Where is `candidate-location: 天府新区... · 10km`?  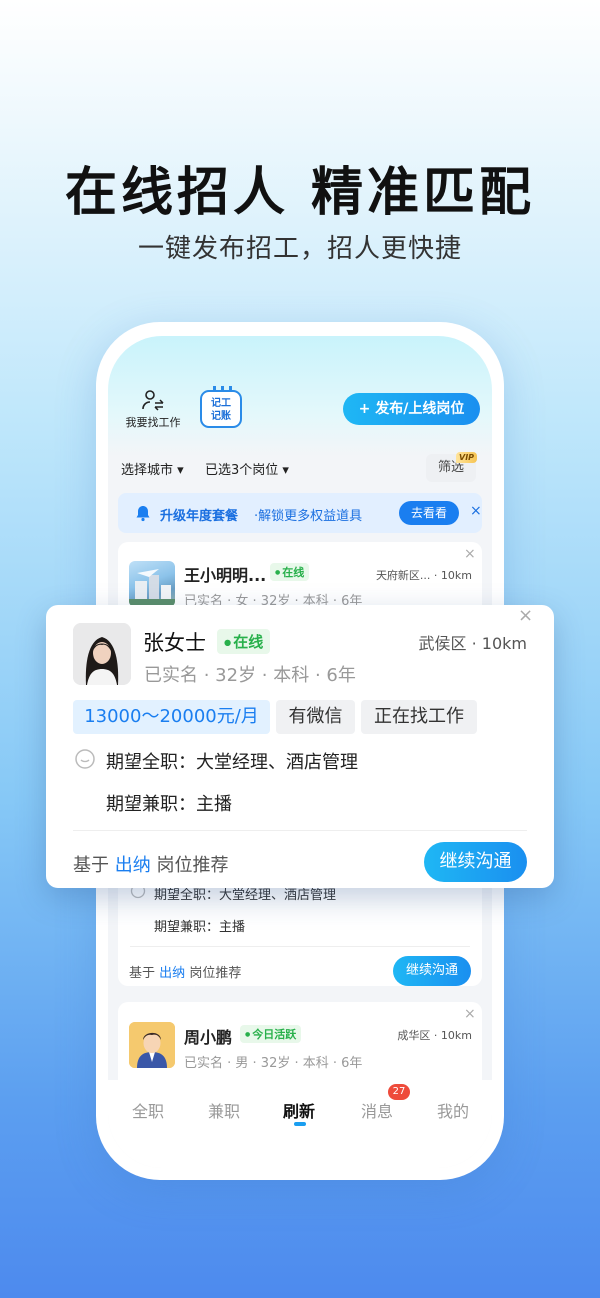 candidate-location: 天府新区... · 10km is located at coordinates (423, 575).